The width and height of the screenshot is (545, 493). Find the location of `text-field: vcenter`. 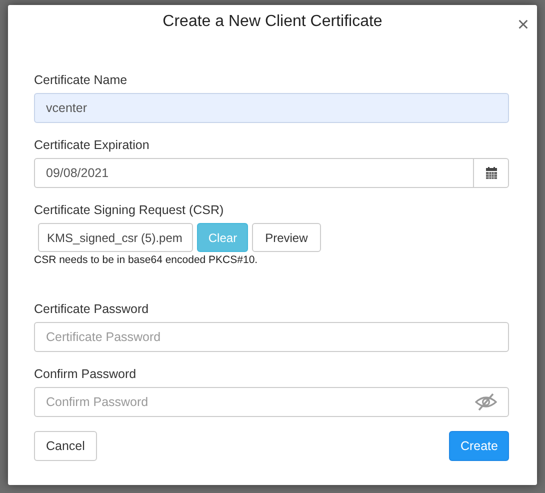

text-field: vcenter is located at coordinates (271, 108).